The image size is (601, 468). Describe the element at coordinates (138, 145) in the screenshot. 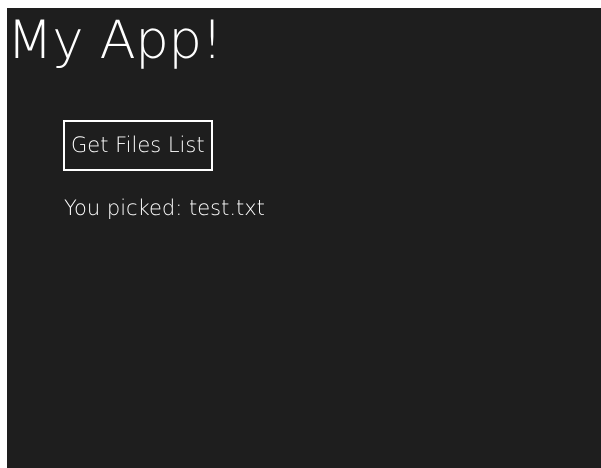

I see `get-files-list-button: Get Files List` at that location.